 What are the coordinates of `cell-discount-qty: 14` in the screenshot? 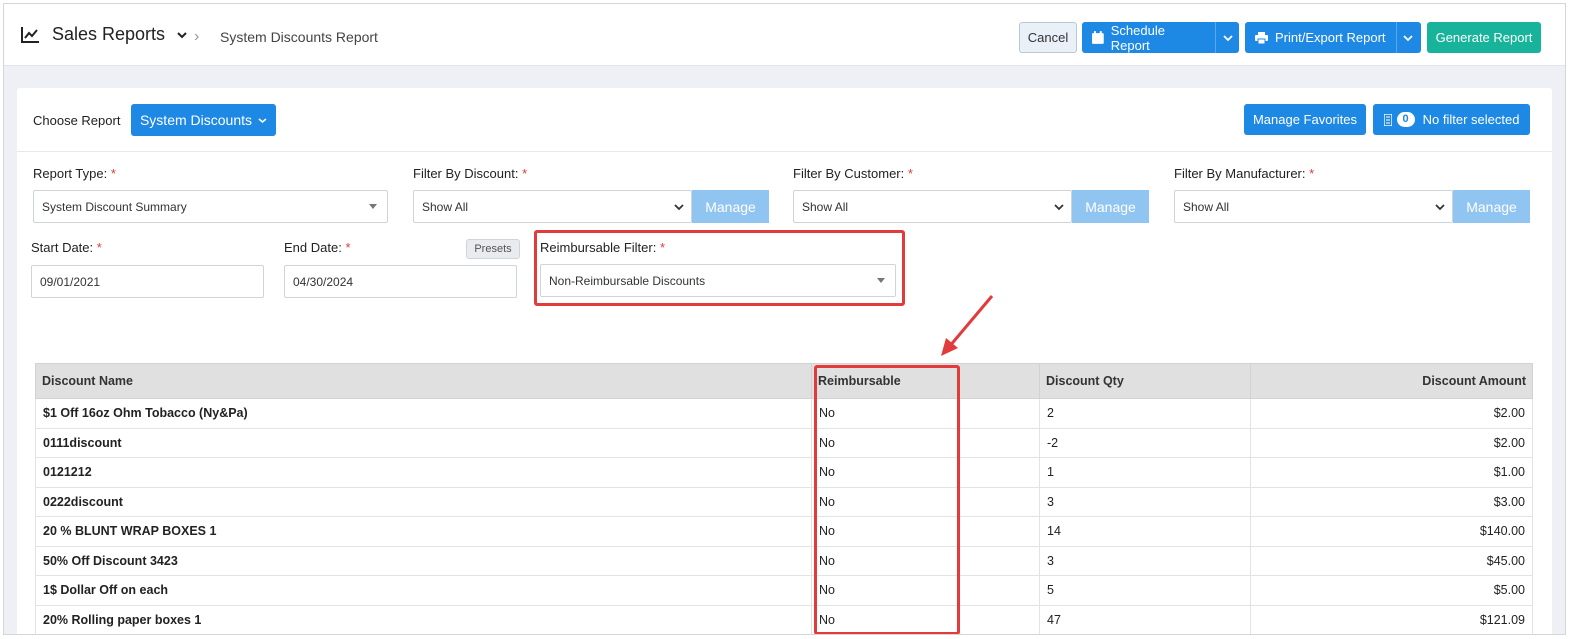 It's located at (1145, 531).